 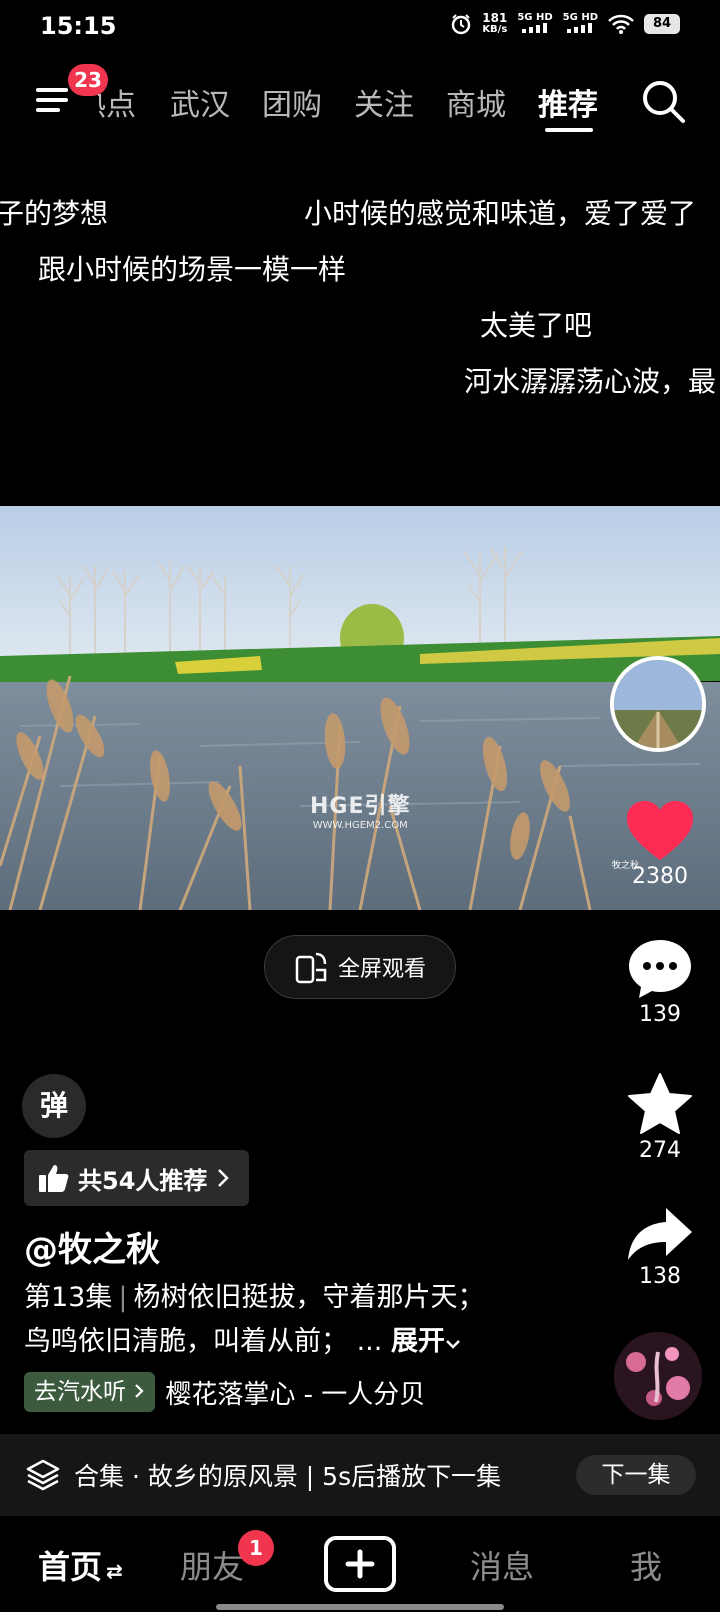 What do you see at coordinates (360, 28) in the screenshot?
I see `status-bar: 15:15 181 KB/s 5G HD 5G HD 84` at bounding box center [360, 28].